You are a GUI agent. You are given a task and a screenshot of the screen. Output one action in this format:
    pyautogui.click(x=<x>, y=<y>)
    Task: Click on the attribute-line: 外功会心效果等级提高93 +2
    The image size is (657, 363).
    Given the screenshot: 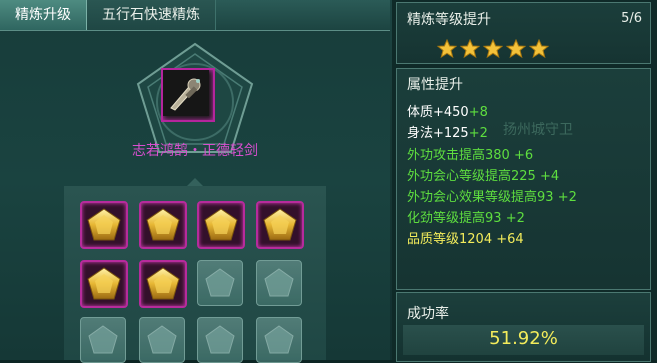 What is the action you would take?
    pyautogui.click(x=492, y=197)
    